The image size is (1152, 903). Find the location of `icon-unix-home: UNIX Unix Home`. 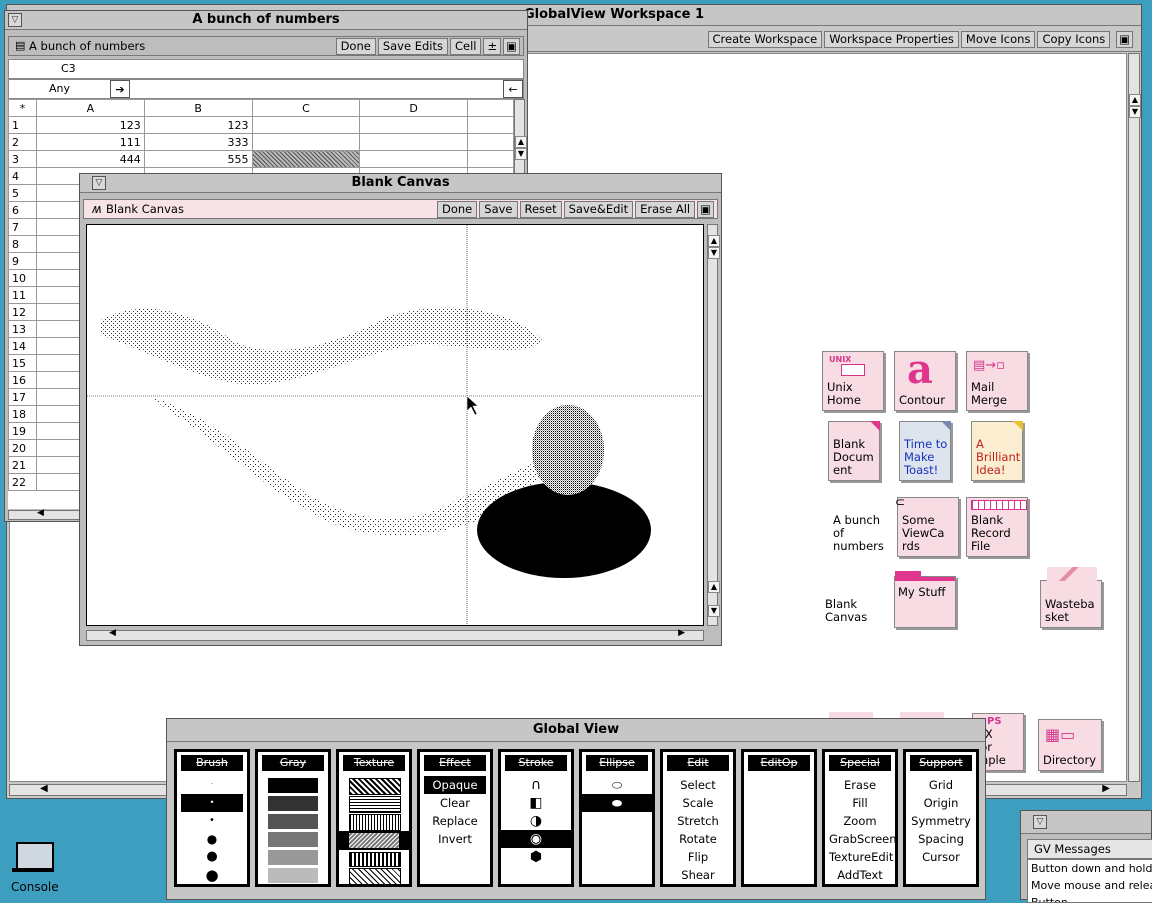

icon-unix-home: UNIX Unix Home is located at coordinates (853, 381).